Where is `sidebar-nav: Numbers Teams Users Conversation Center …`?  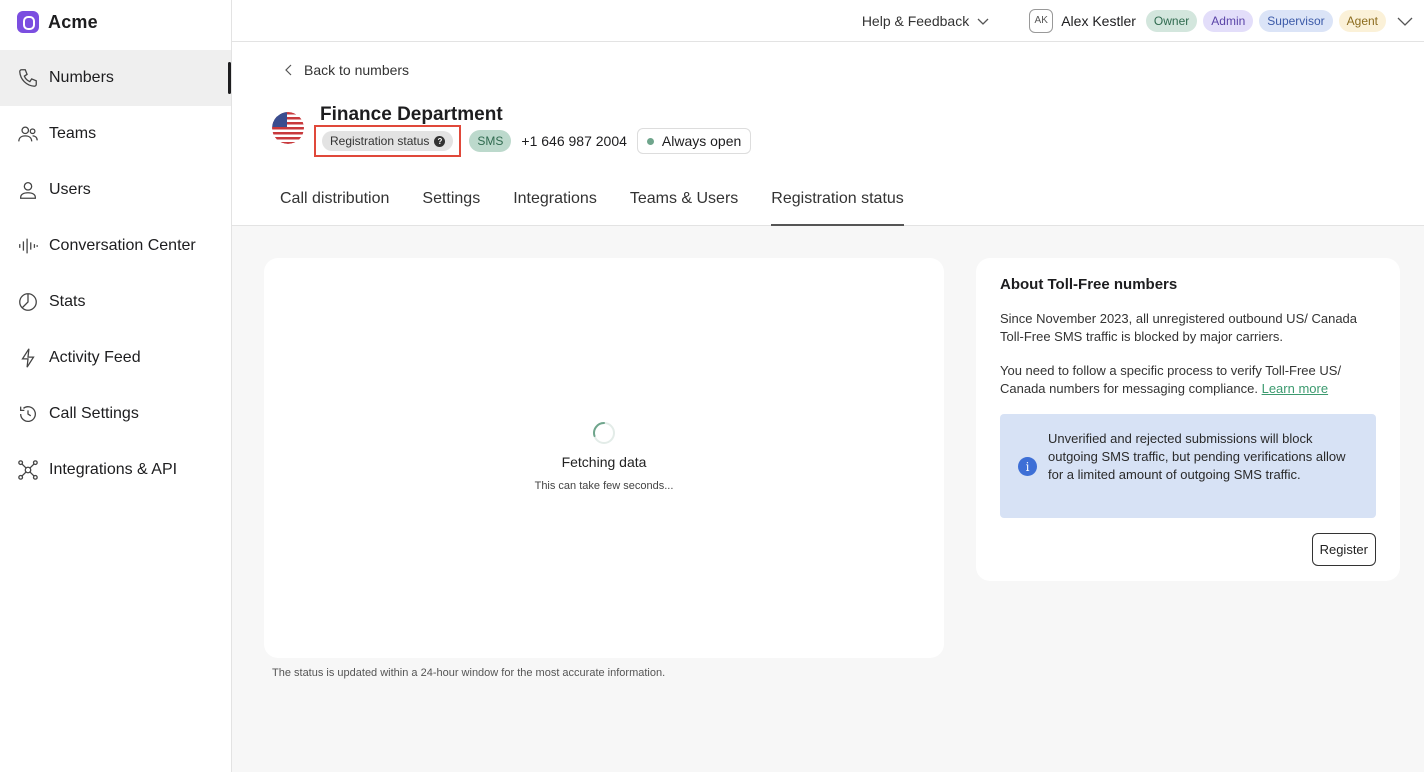
sidebar-nav: Numbers Teams Users Conversation Center … is located at coordinates (115, 274).